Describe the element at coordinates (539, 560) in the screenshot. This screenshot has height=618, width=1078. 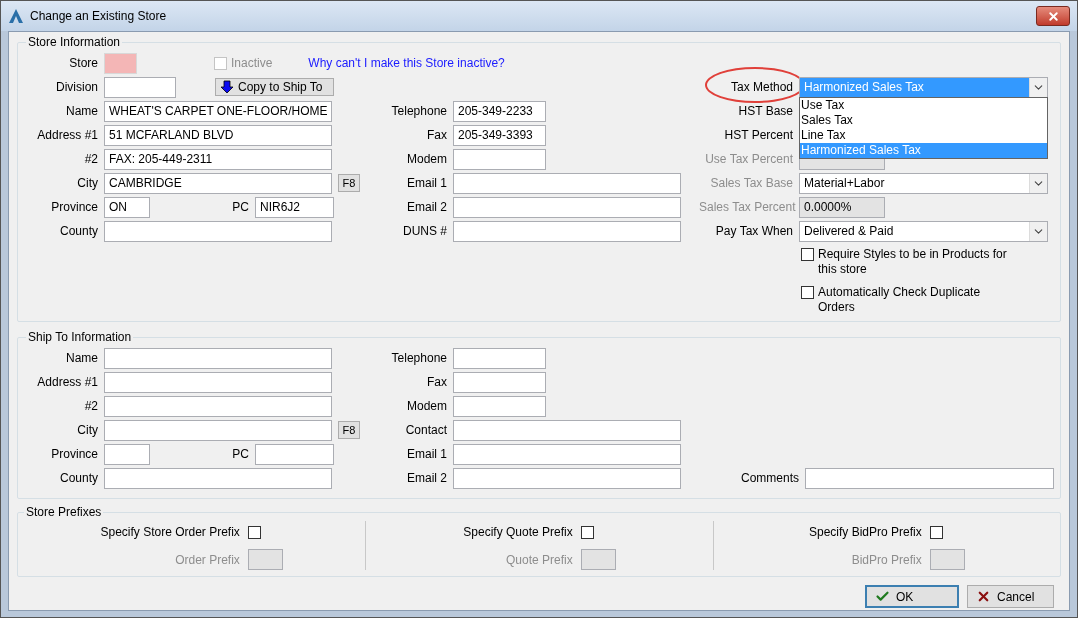
I see `field-label: Quote Prefix` at that location.